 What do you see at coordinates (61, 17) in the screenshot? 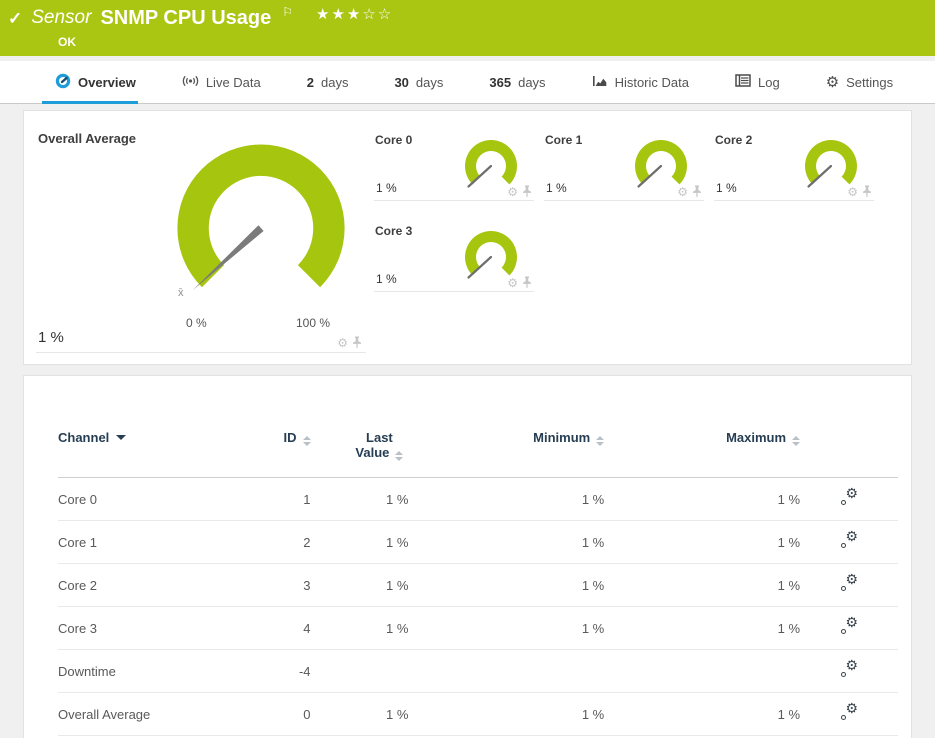
I see `object-kind-label: Sensor` at bounding box center [61, 17].